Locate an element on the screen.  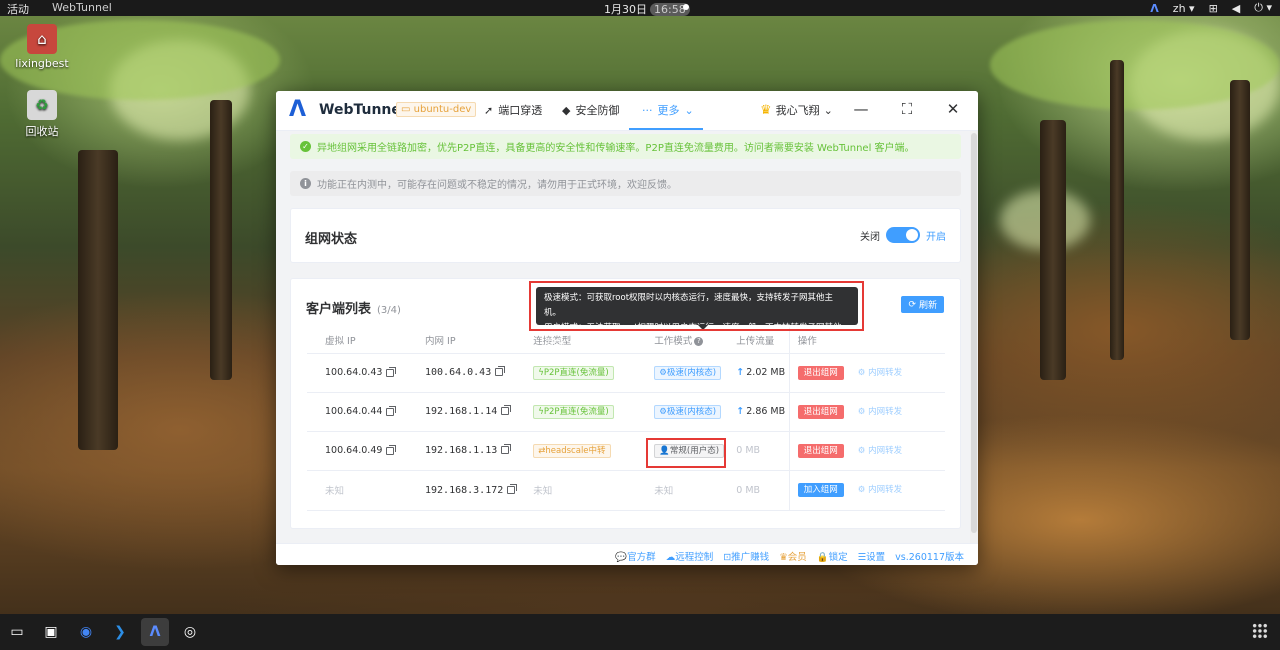
nav-security: ◆ 安全防御 is located at coordinates (590, 110).